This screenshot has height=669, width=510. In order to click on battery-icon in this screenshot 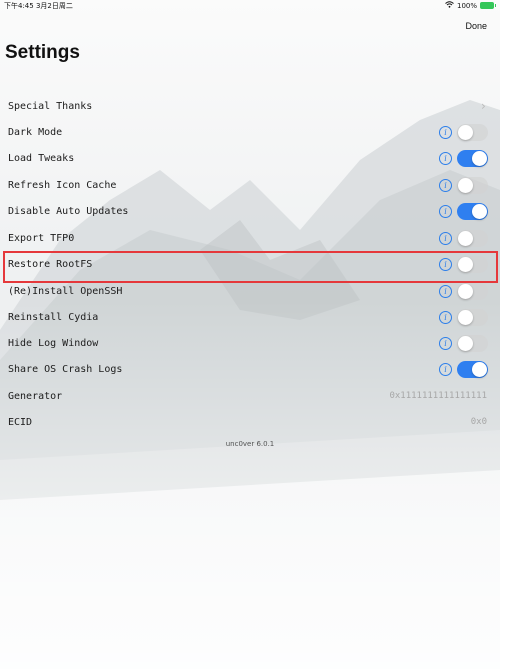, I will do `click(488, 5)`.